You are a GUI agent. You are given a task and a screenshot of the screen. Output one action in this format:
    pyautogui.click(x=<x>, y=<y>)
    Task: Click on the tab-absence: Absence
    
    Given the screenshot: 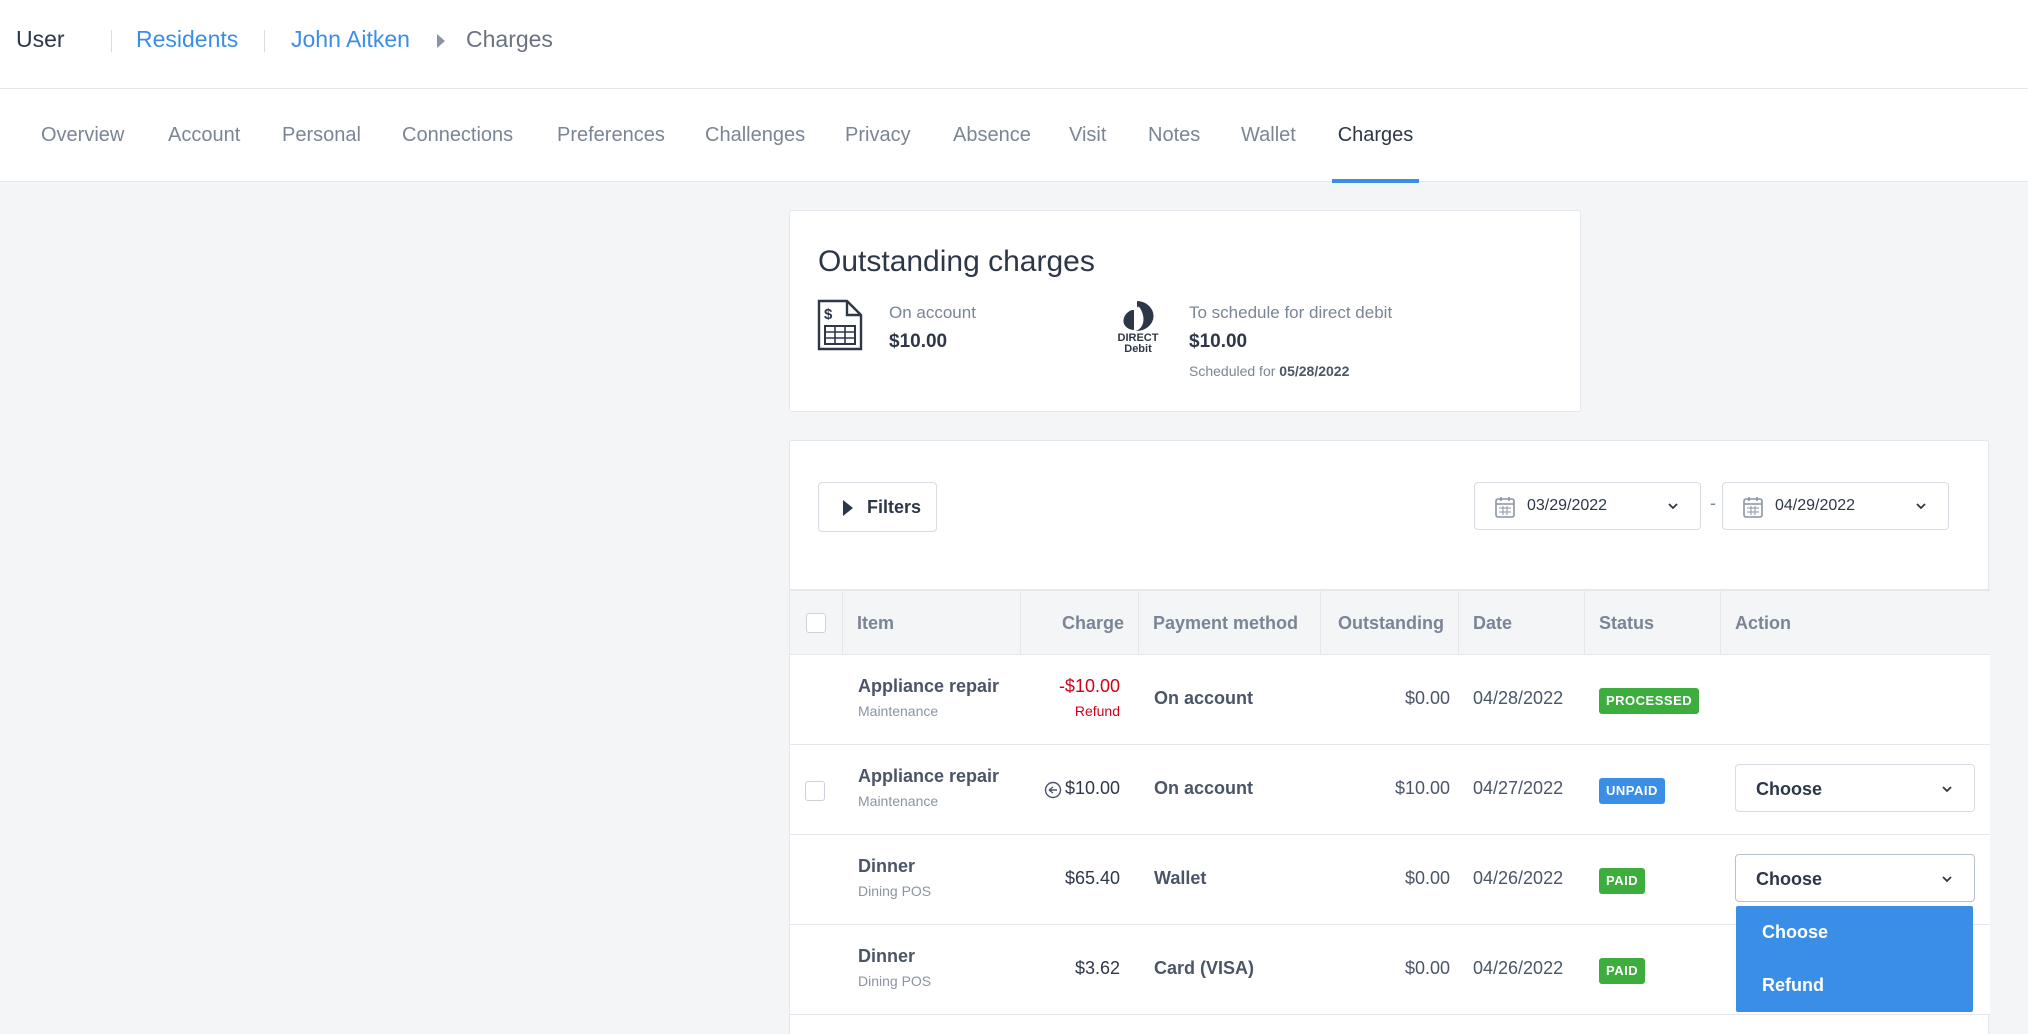 What is the action you would take?
    pyautogui.click(x=992, y=135)
    